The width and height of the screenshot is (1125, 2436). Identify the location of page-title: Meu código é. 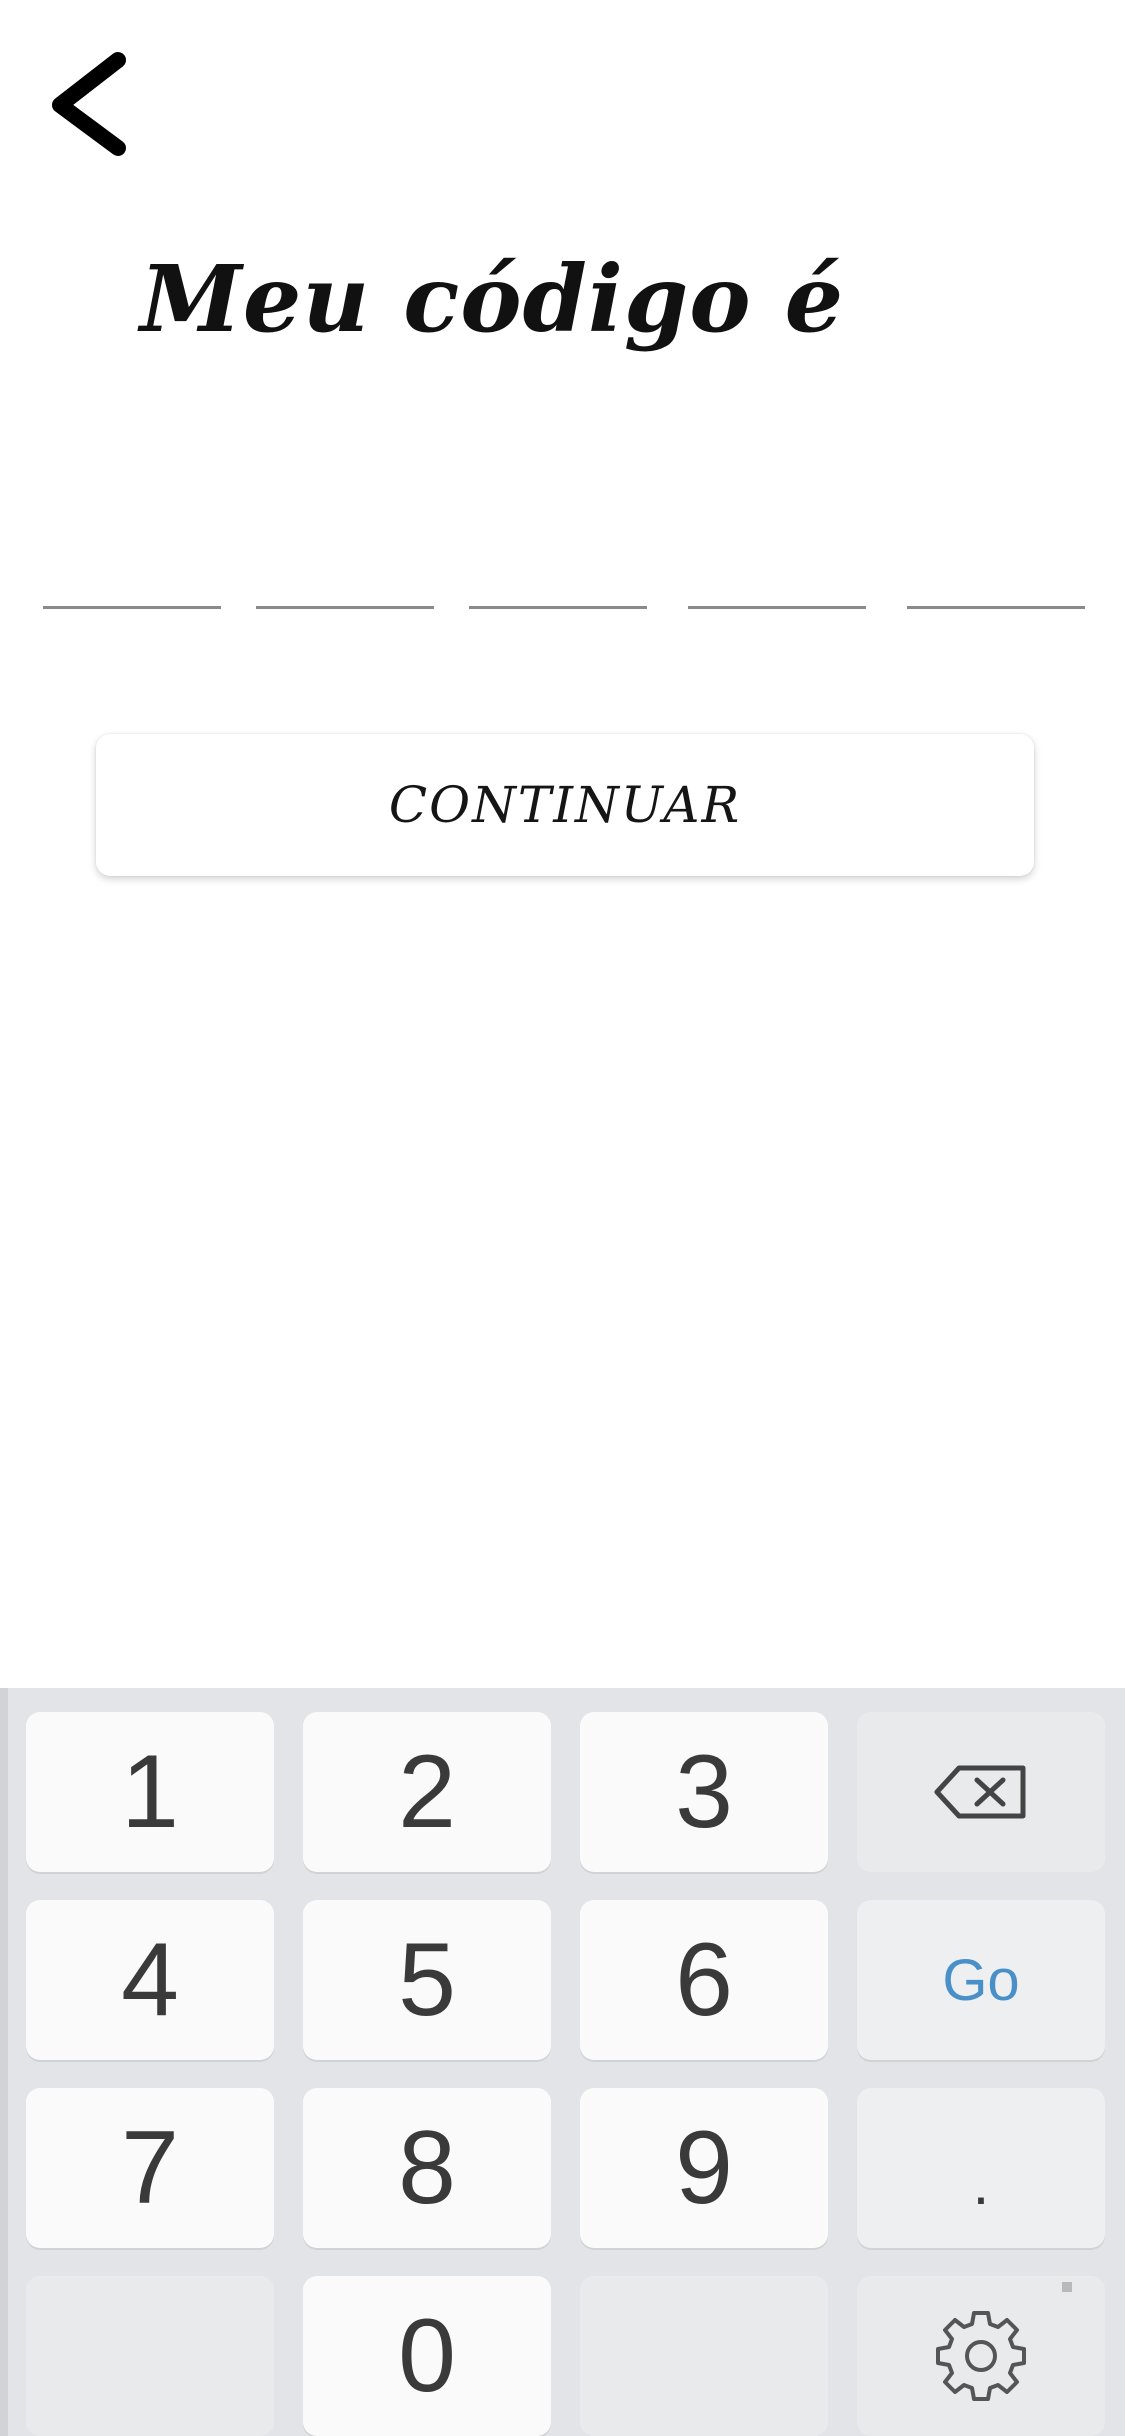
(492, 299).